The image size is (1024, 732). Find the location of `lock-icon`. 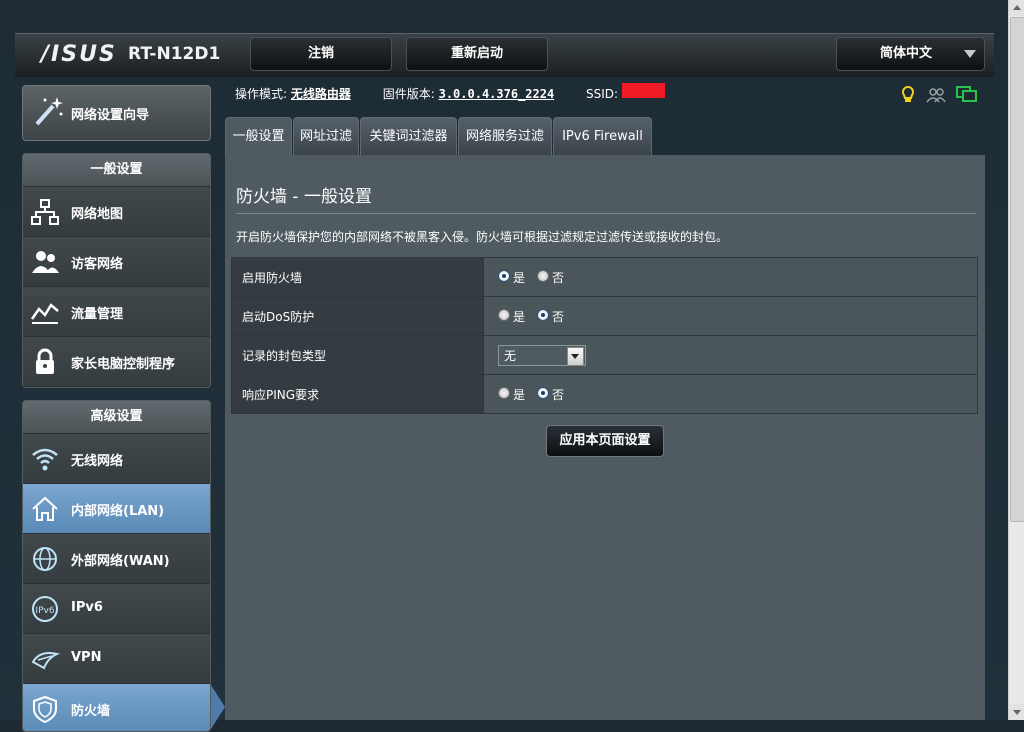

lock-icon is located at coordinates (45, 361).